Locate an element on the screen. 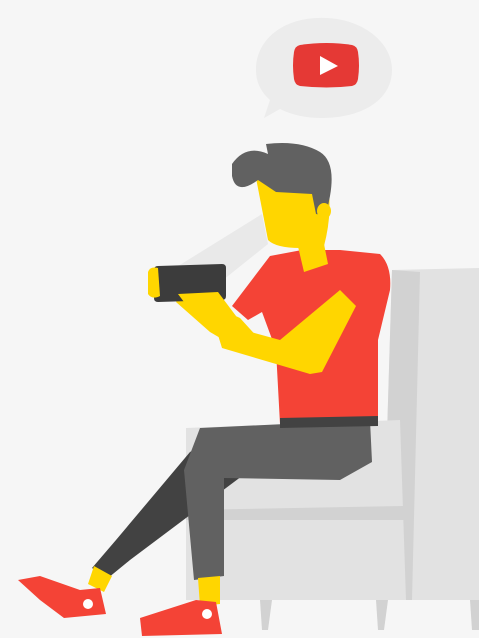 The width and height of the screenshot is (479, 638). play-button-icon is located at coordinates (326, 65).